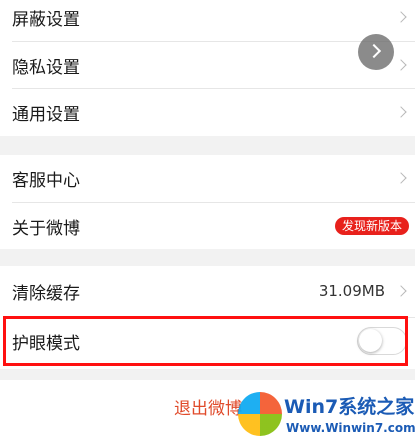 The height and width of the screenshot is (442, 415). Describe the element at coordinates (46, 114) in the screenshot. I see `row-label: 通用设置` at that location.